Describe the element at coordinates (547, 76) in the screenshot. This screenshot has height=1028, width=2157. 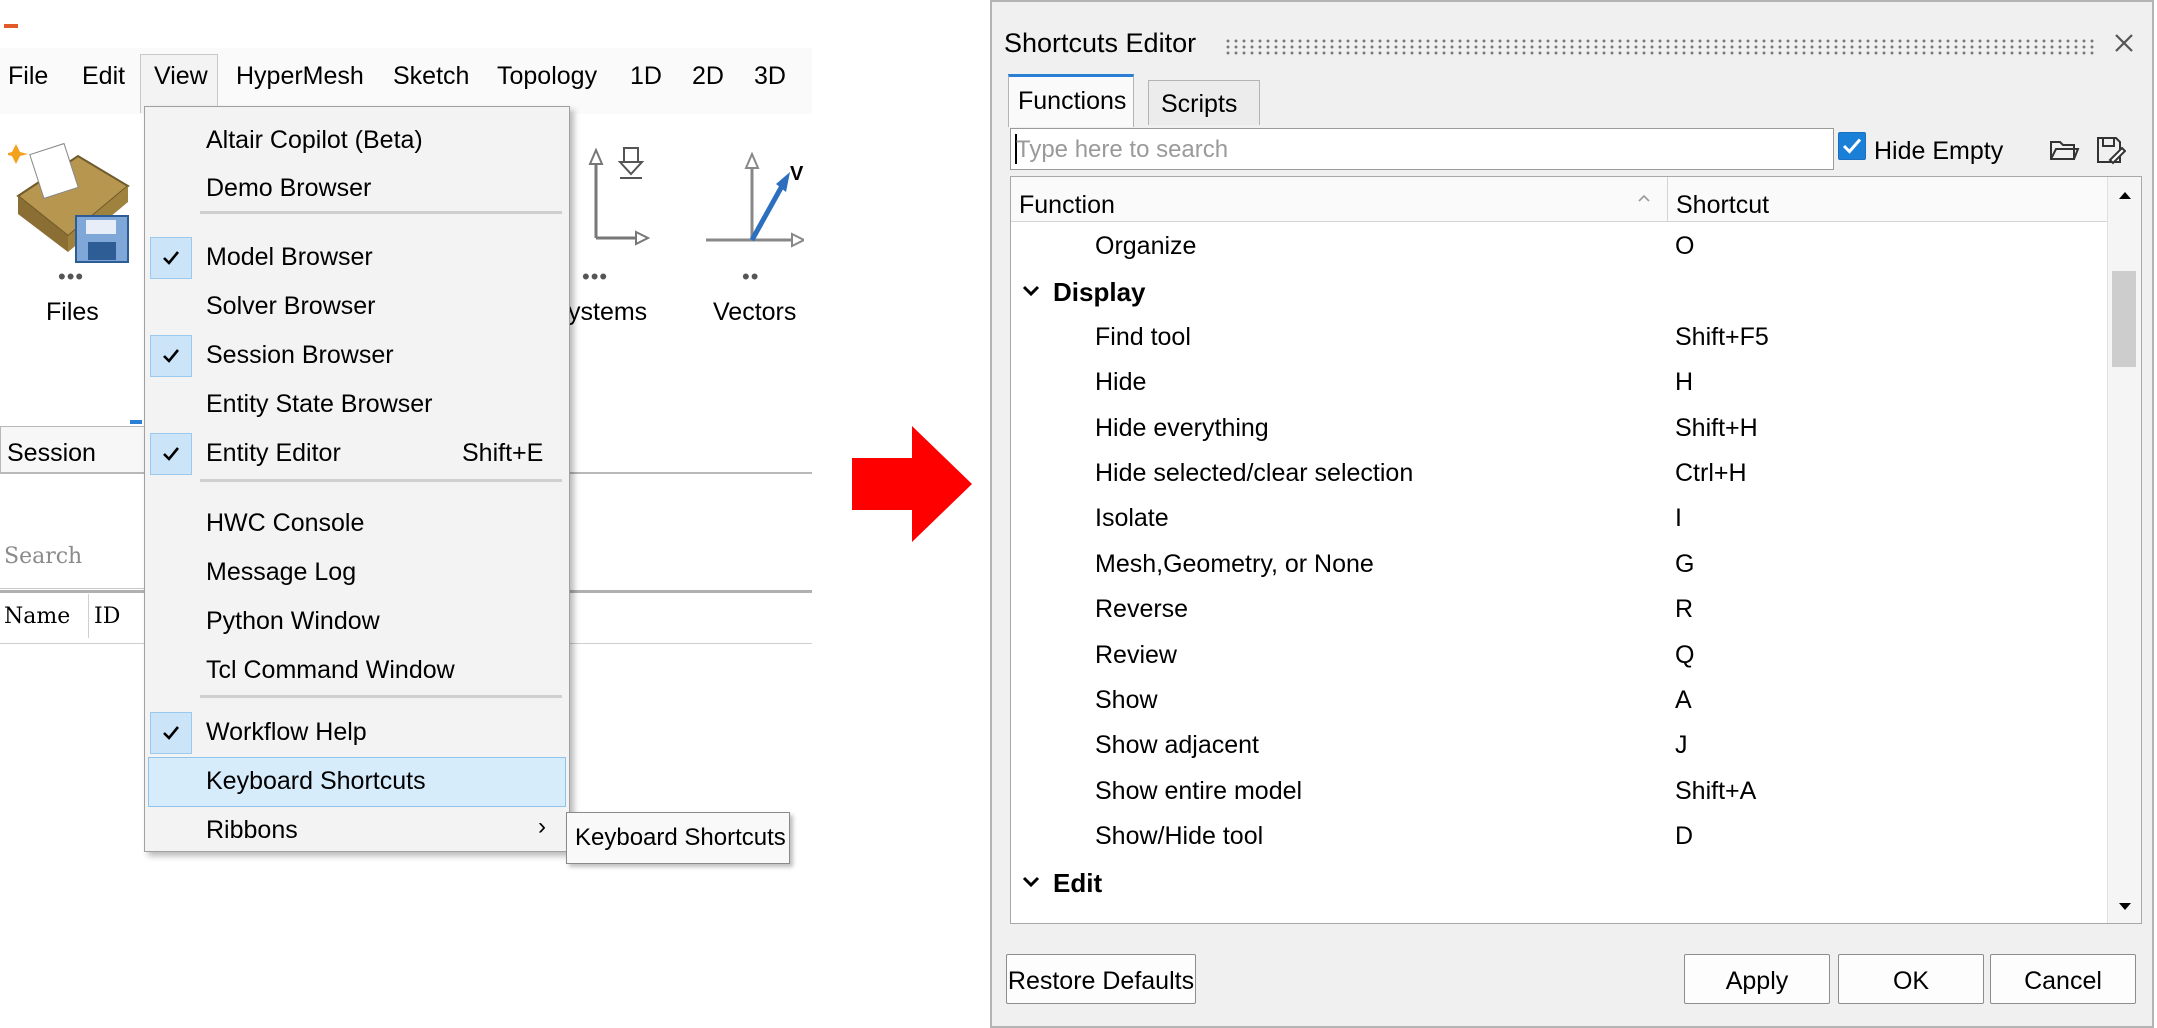
I see `menu-topology: Topology` at that location.